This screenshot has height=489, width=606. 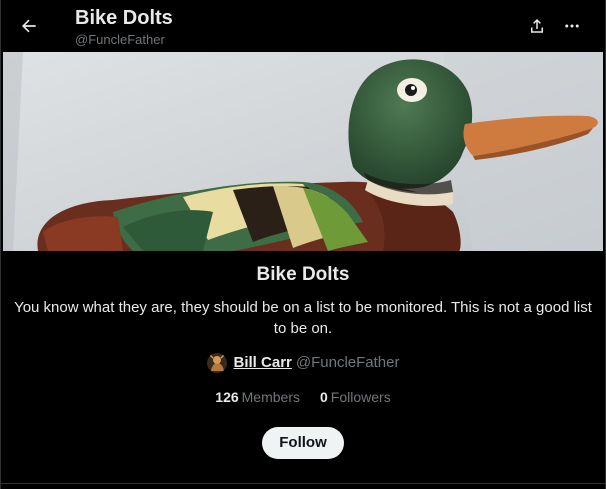 I want to click on followers-label: Followers, so click(x=360, y=397).